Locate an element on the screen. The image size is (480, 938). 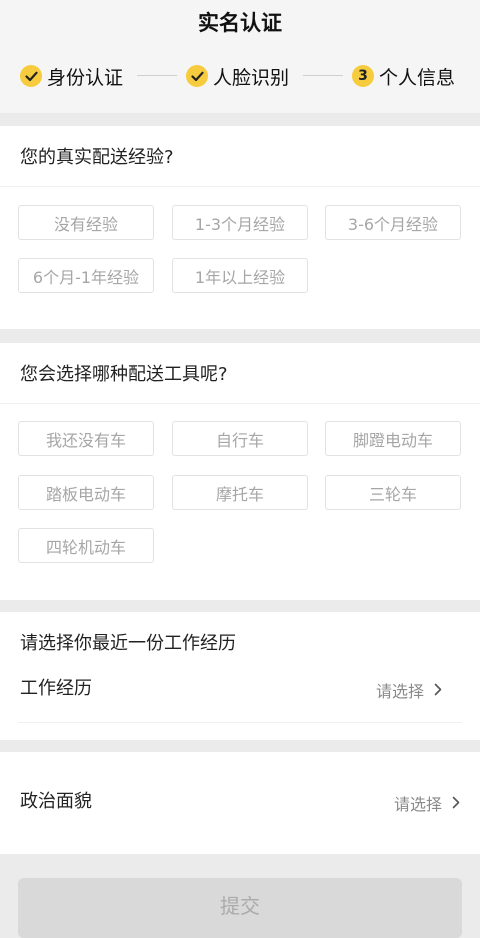
experience-option: 1-3个月经验 is located at coordinates (240, 222).